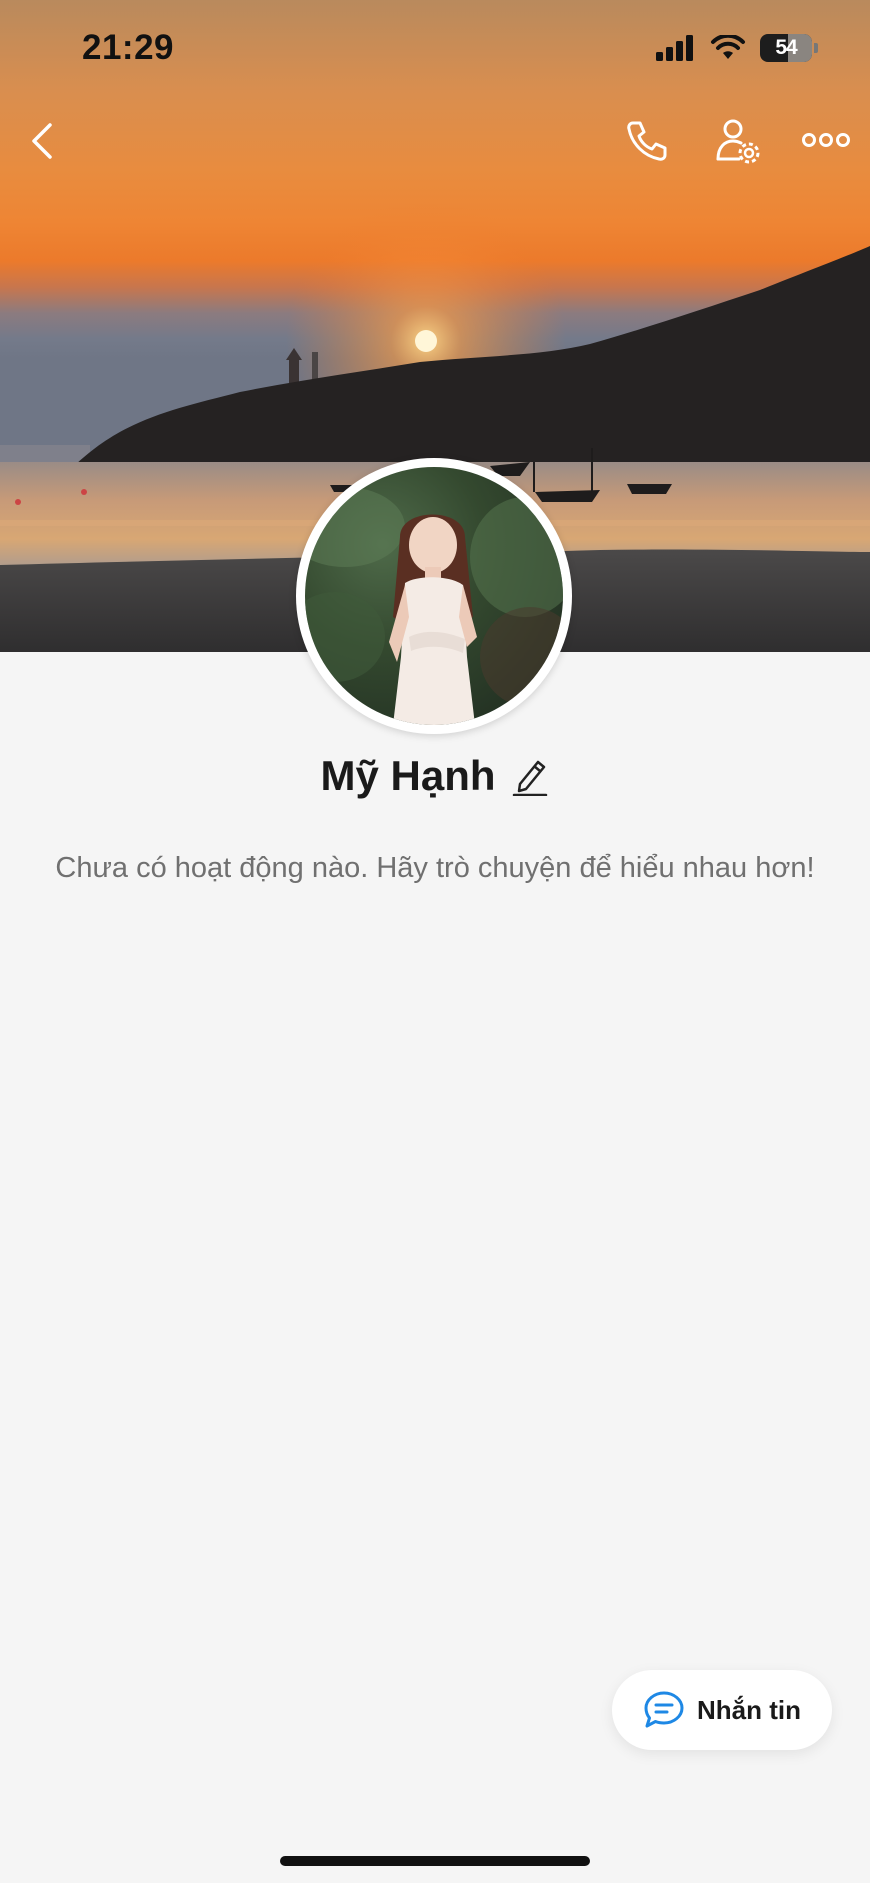  Describe the element at coordinates (674, 48) in the screenshot. I see `cellular-signal-icon` at that location.